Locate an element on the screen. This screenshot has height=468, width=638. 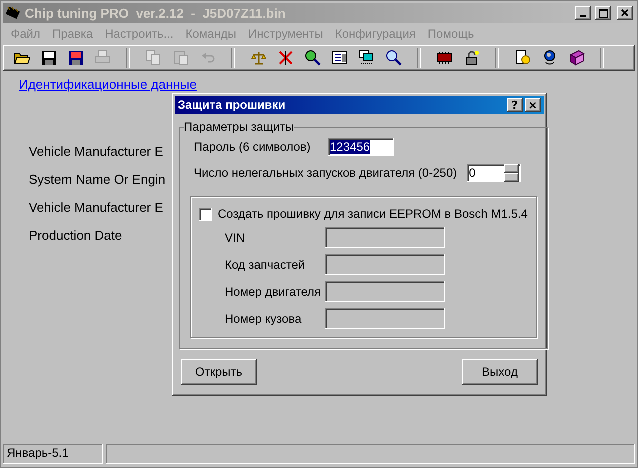
close-button: × is located at coordinates (533, 105).